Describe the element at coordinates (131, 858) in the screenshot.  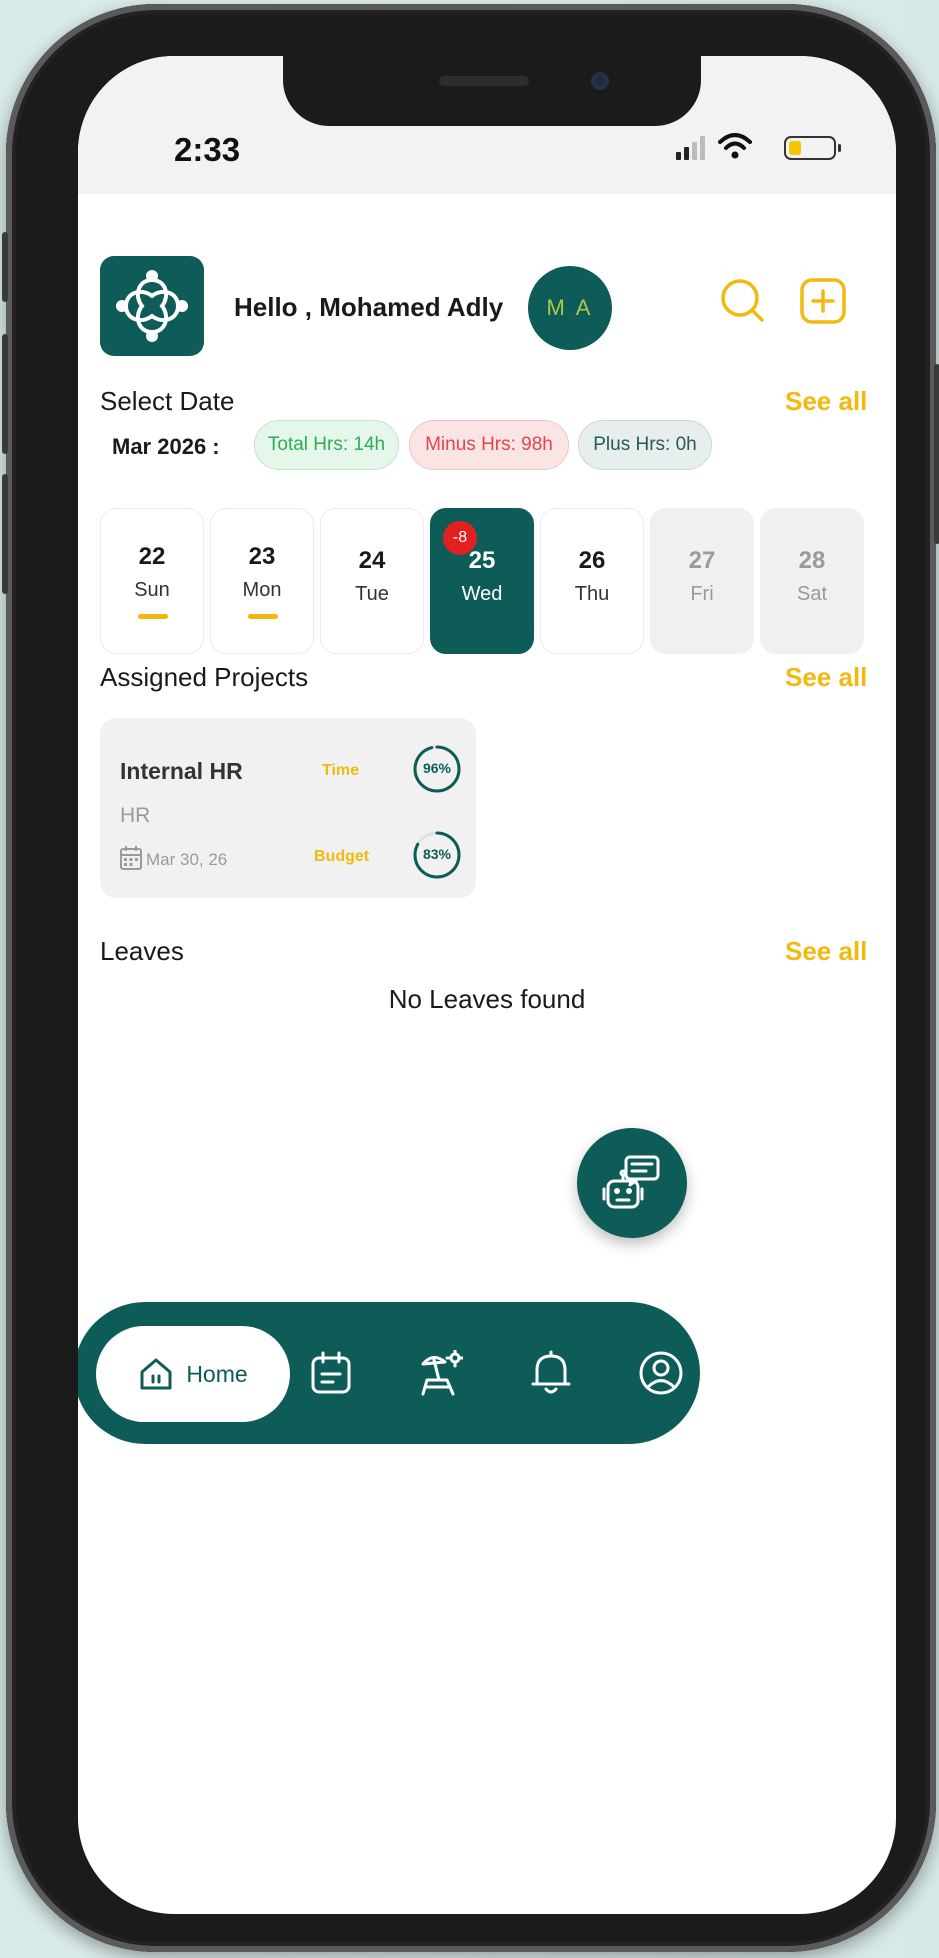
I see `calendar-icon` at that location.